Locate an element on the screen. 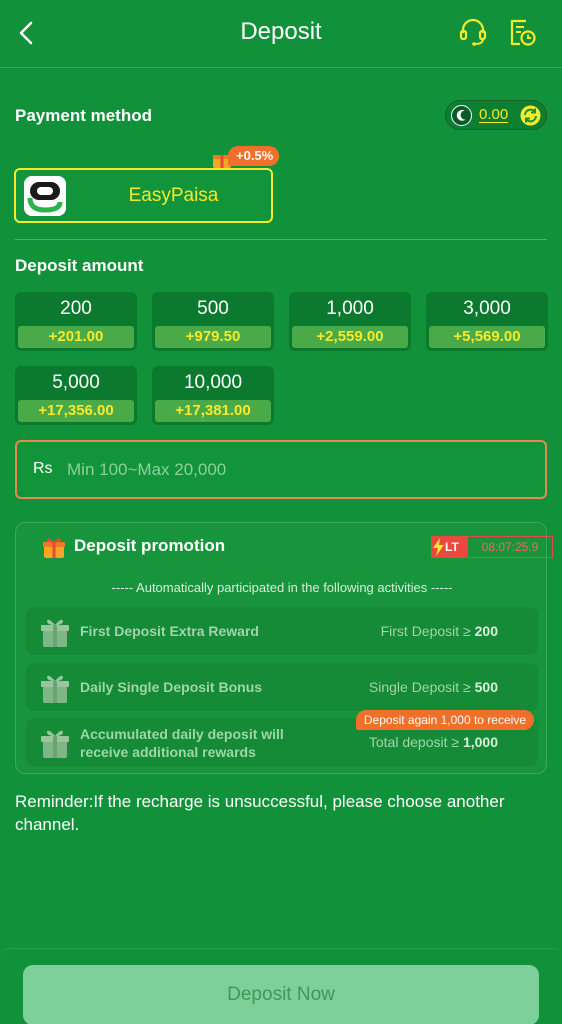  amount-option: 200 +201.00 is located at coordinates (76, 321).